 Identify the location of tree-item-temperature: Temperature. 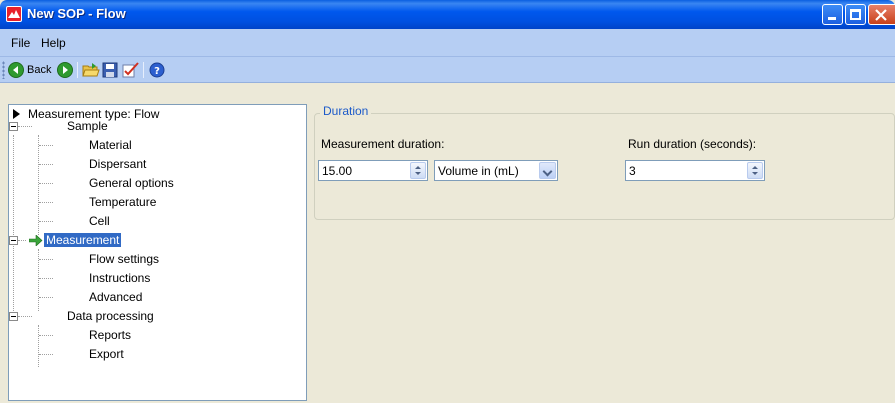
(122, 202).